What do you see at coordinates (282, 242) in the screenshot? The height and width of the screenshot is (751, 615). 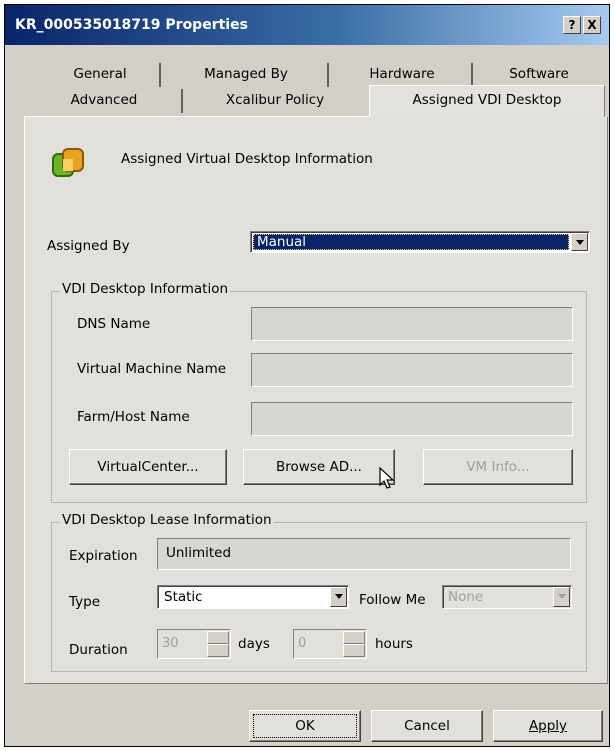 I see `assigned-by-value: Manual` at bounding box center [282, 242].